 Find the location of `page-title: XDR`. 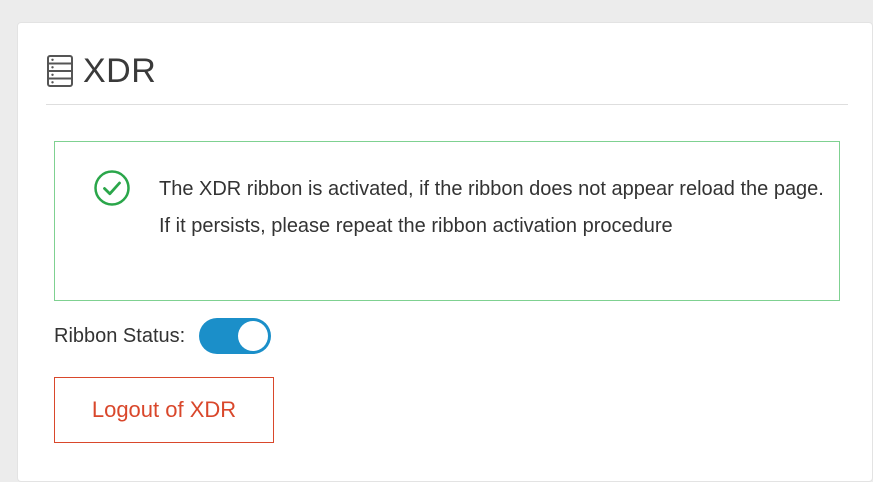

page-title: XDR is located at coordinates (120, 70).